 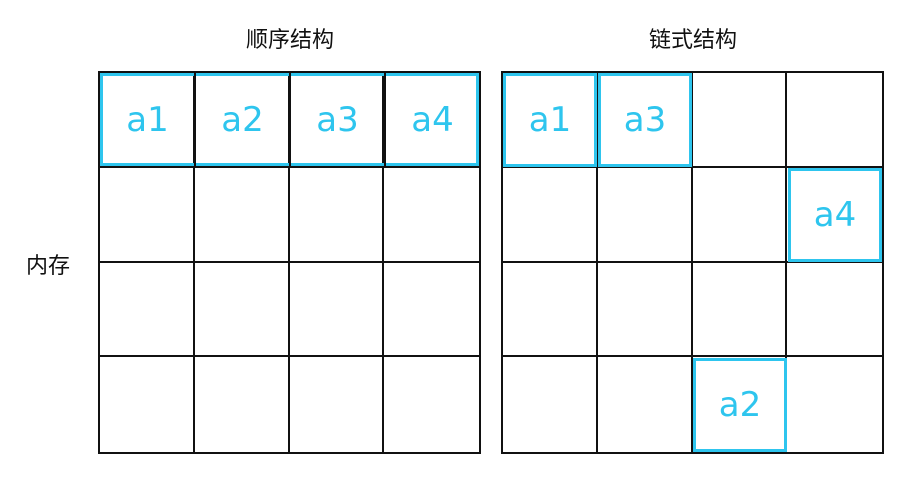 I want to click on linked-element-a2: a2, so click(x=740, y=405).